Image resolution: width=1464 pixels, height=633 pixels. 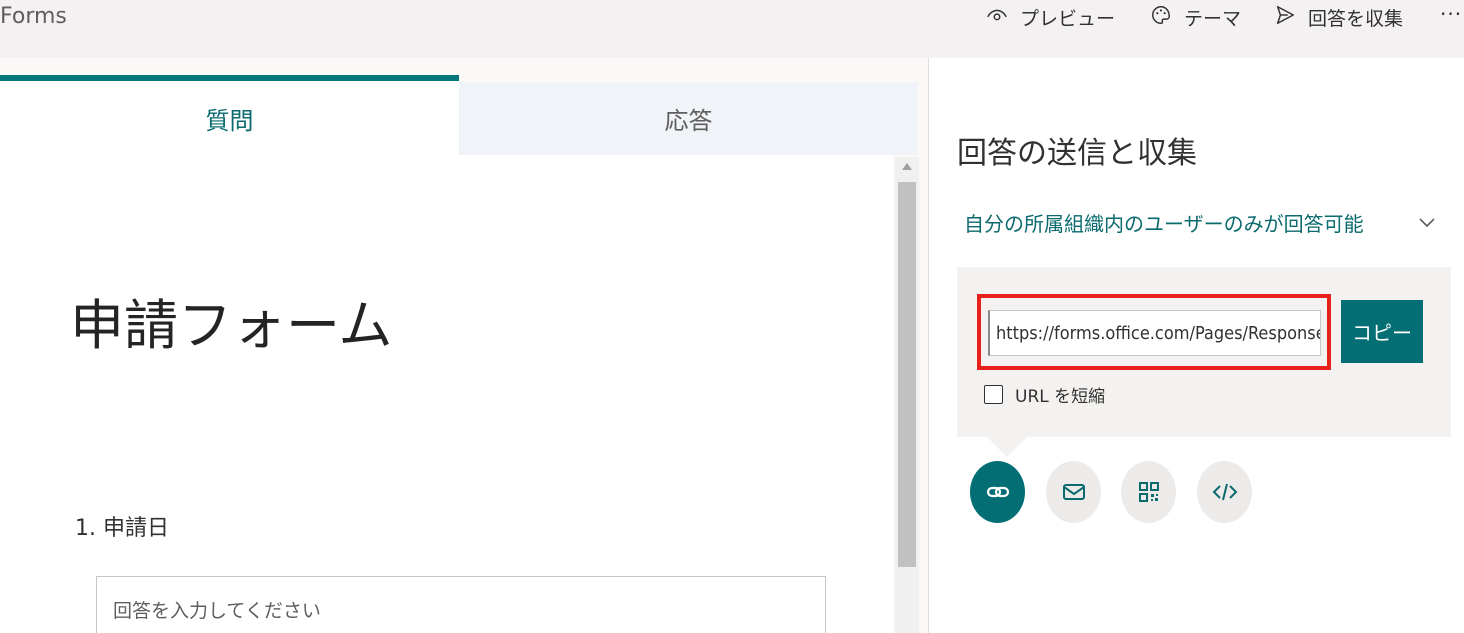 What do you see at coordinates (122, 528) in the screenshot?
I see `question-label: 1. 申請日` at bounding box center [122, 528].